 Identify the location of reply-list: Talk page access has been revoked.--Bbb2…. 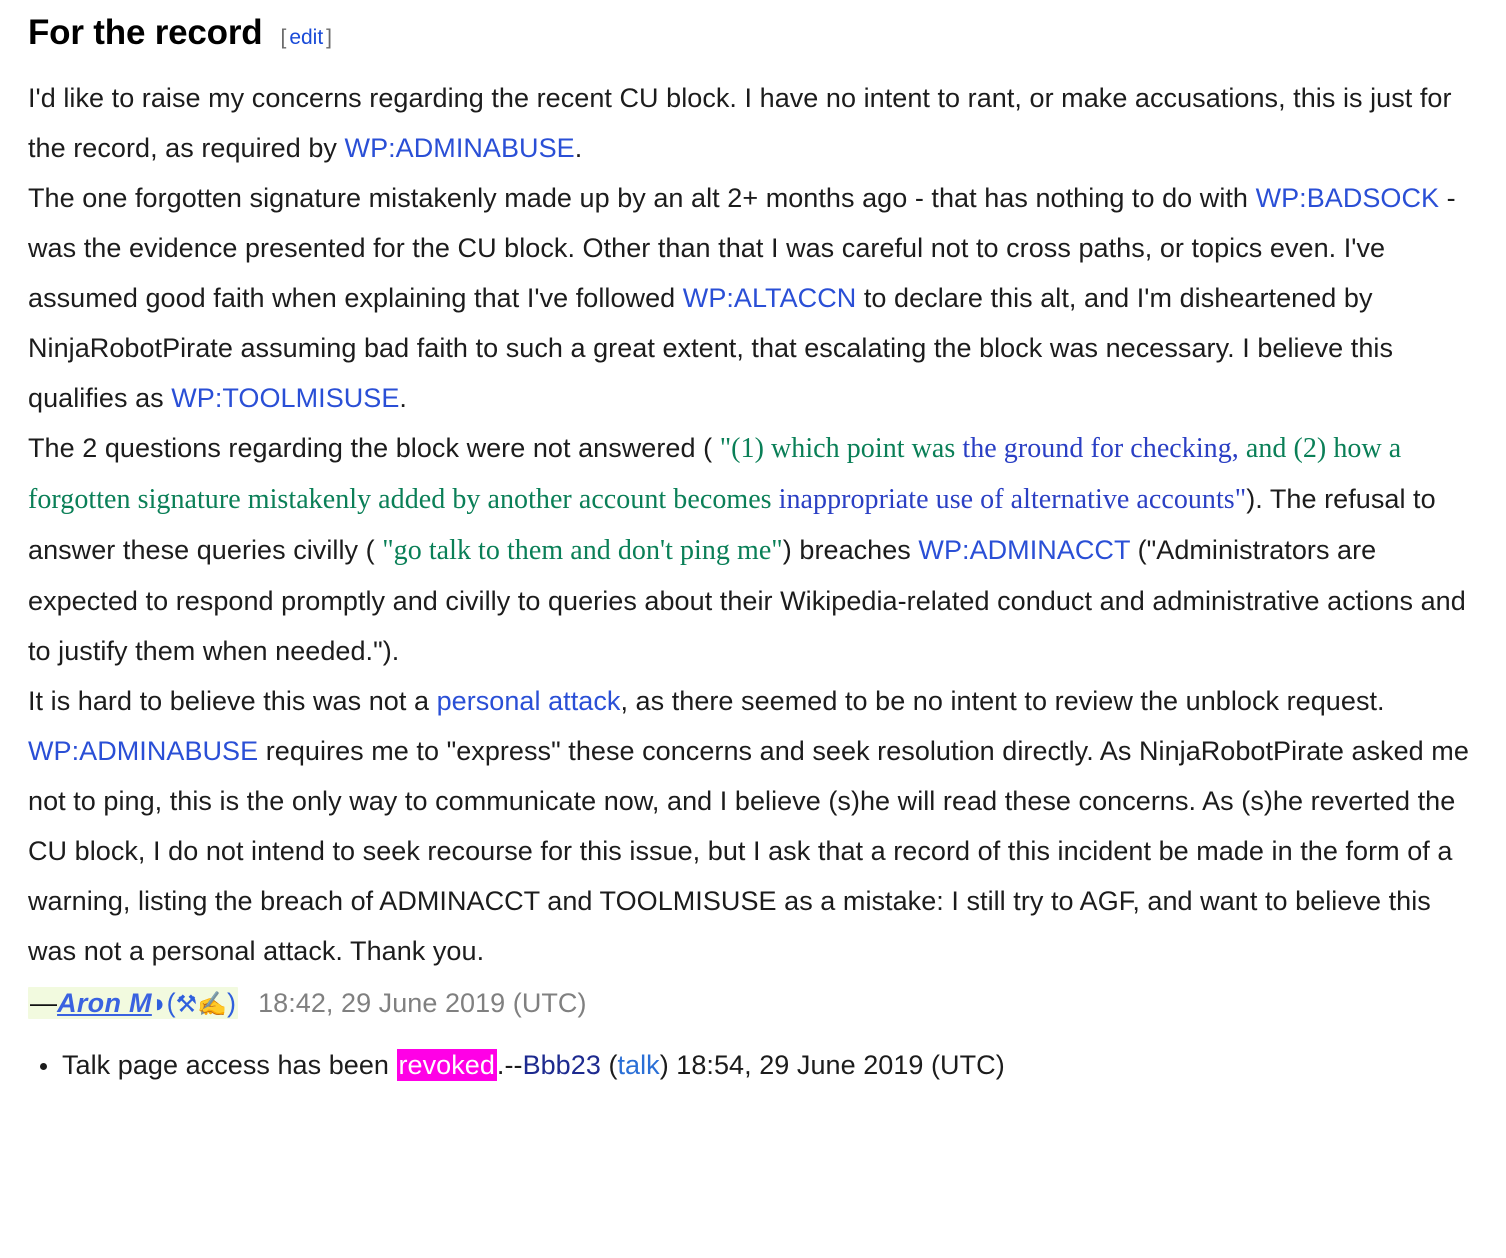
(755, 1065).